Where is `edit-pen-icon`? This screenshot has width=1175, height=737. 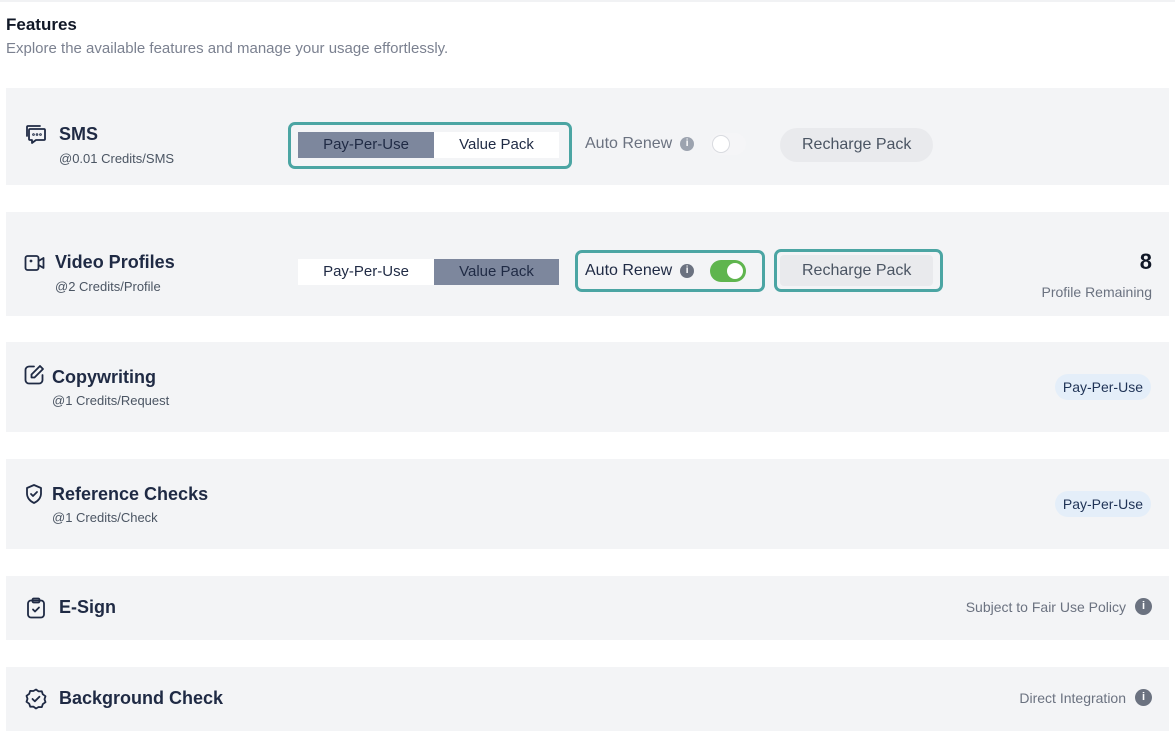
edit-pen-icon is located at coordinates (34, 375).